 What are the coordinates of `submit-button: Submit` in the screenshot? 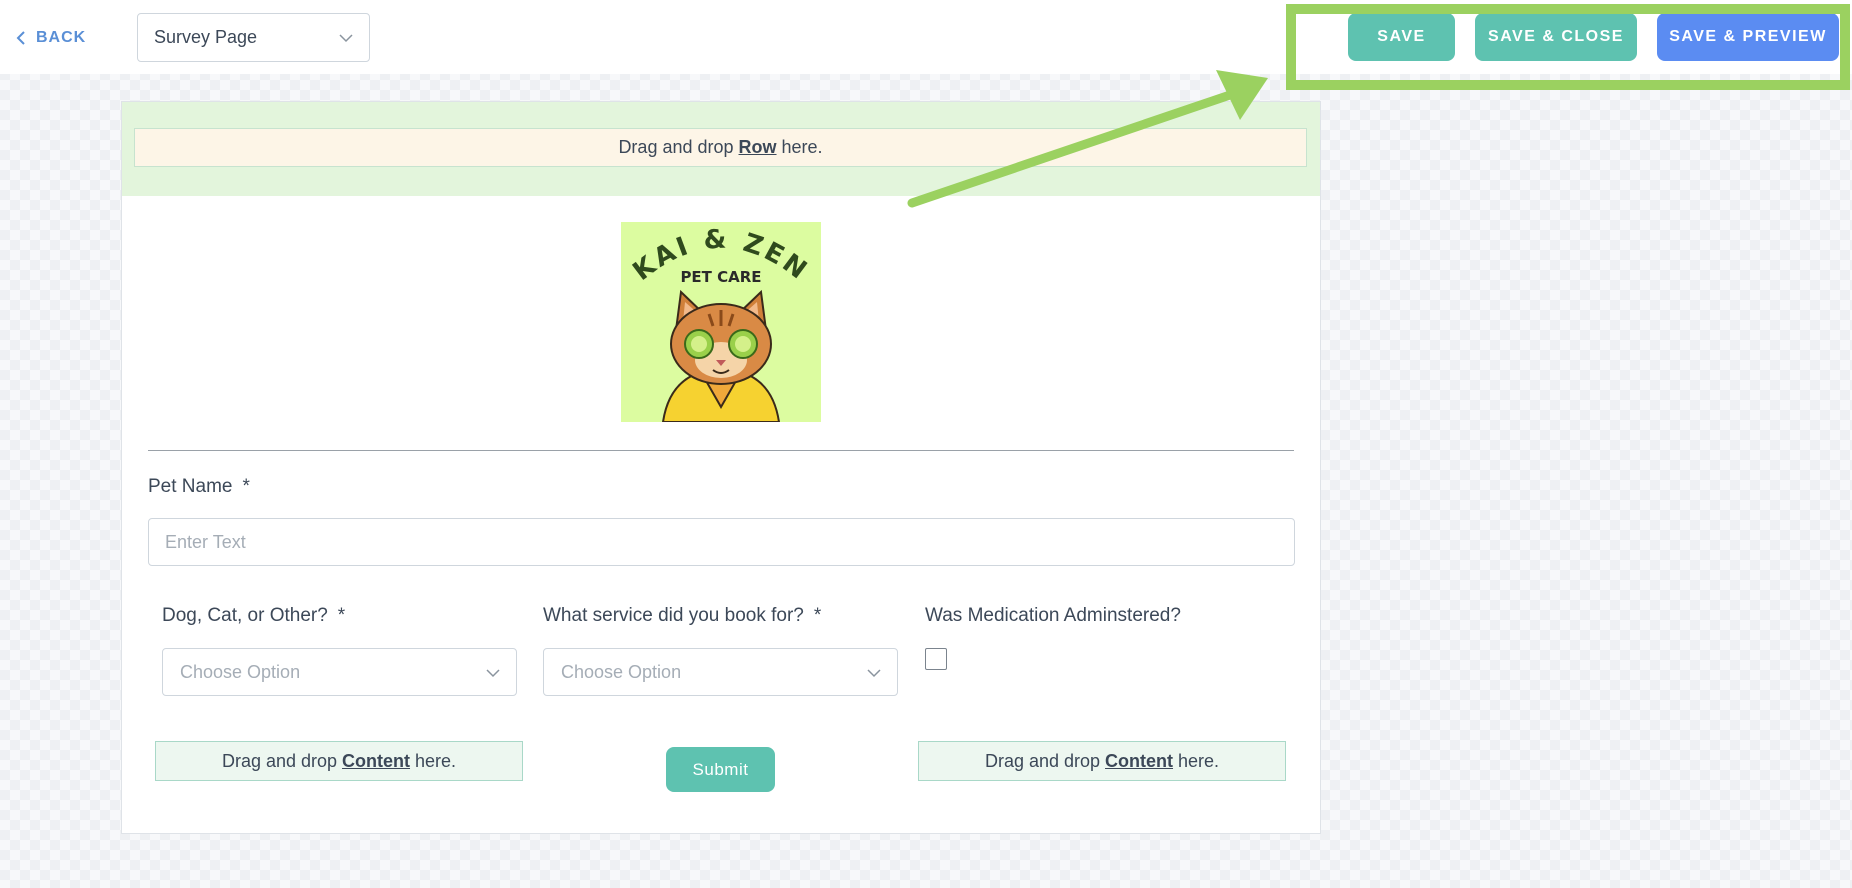 It's located at (720, 769).